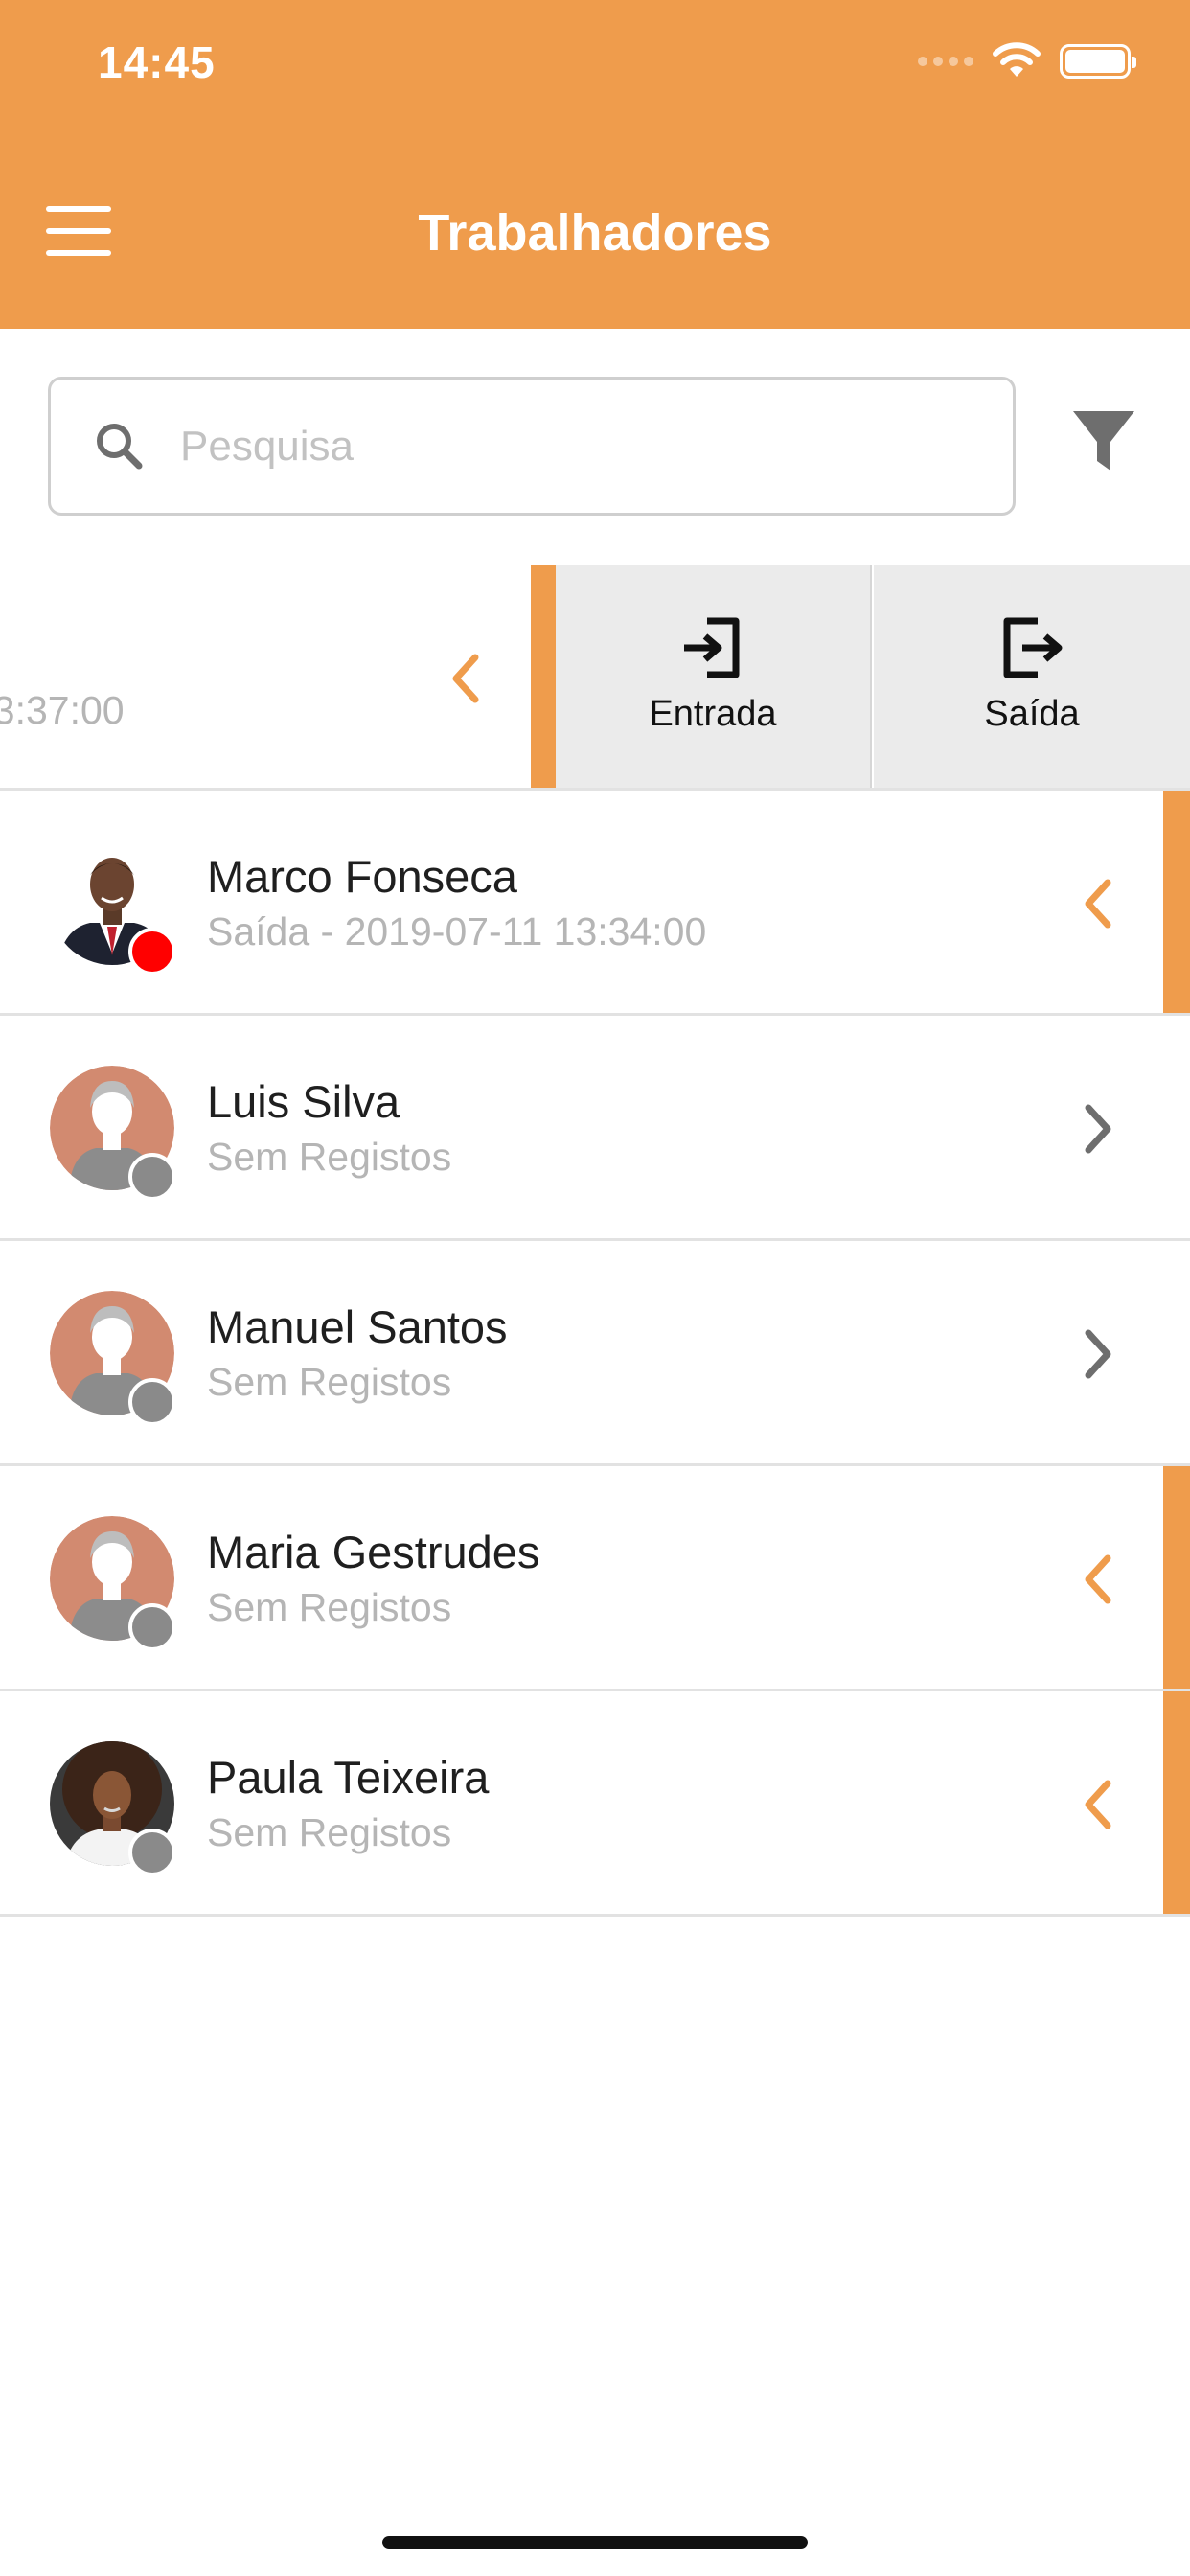  What do you see at coordinates (1032, 713) in the screenshot?
I see `saida-label: Saída` at bounding box center [1032, 713].